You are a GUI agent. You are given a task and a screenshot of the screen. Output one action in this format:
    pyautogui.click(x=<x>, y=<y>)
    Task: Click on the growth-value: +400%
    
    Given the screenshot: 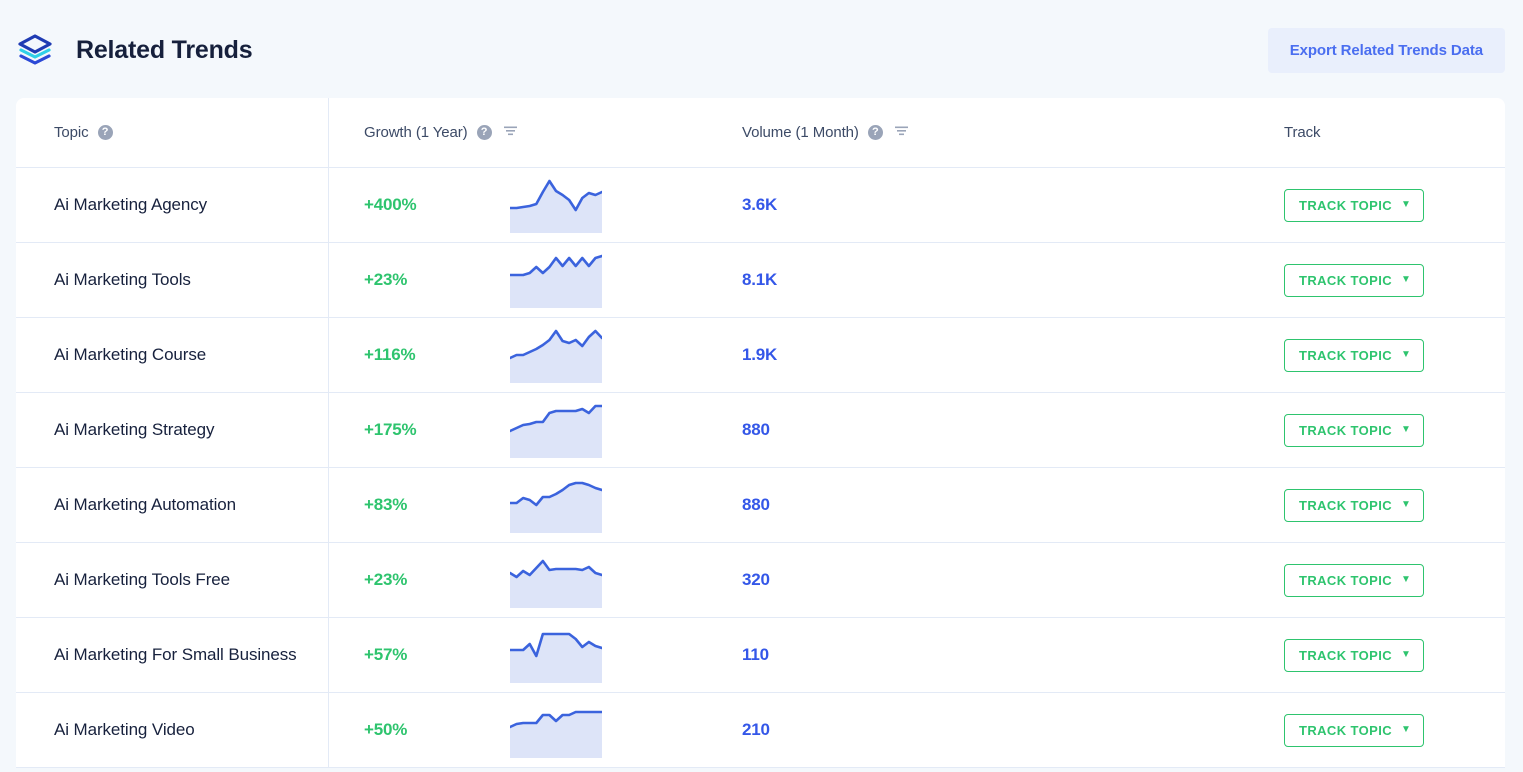 What is the action you would take?
    pyautogui.click(x=390, y=204)
    